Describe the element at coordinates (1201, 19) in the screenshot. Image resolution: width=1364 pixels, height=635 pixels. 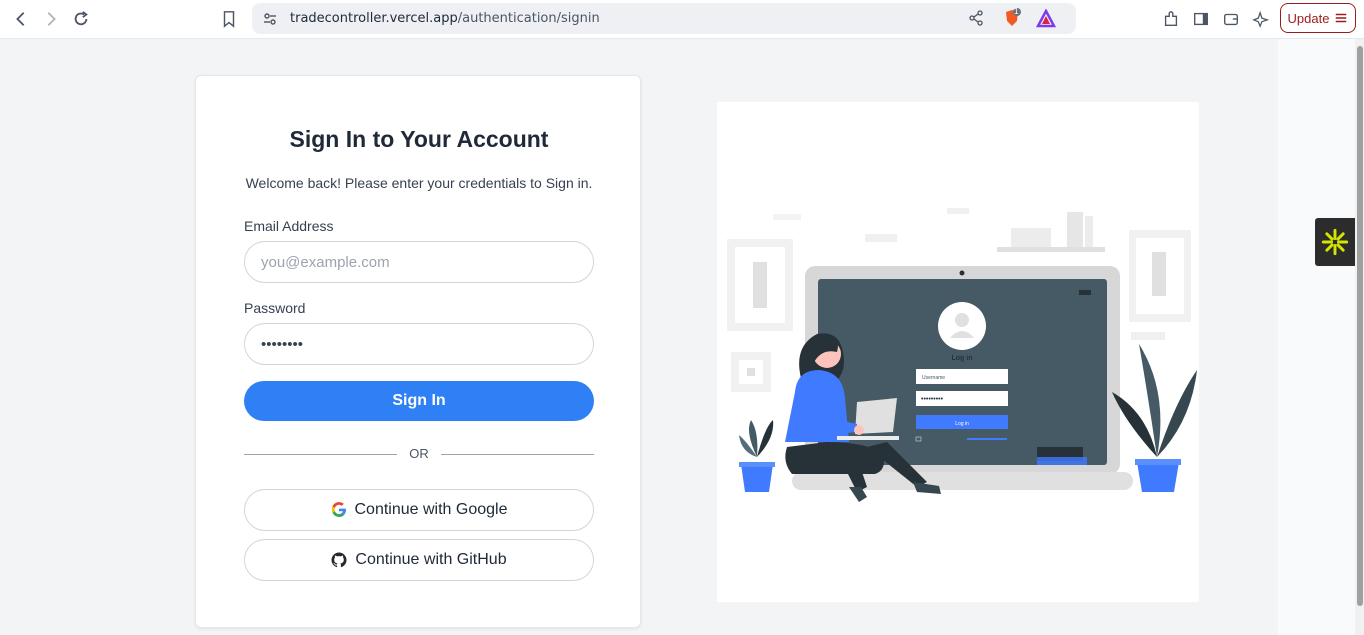
I see `sidebar-icon` at that location.